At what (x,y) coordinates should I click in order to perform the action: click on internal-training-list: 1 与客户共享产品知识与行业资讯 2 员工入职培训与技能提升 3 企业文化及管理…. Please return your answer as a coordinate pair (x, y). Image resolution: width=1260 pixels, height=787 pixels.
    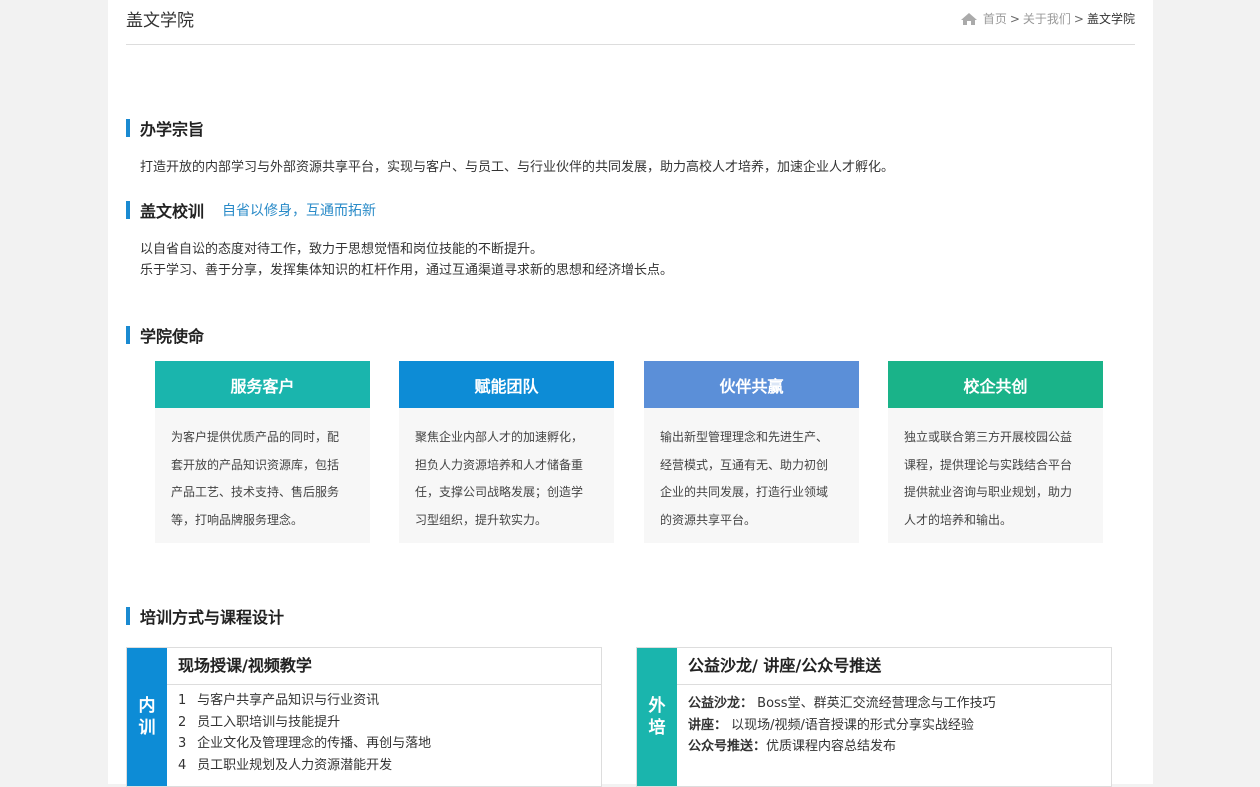
    Looking at the image, I should click on (304, 733).